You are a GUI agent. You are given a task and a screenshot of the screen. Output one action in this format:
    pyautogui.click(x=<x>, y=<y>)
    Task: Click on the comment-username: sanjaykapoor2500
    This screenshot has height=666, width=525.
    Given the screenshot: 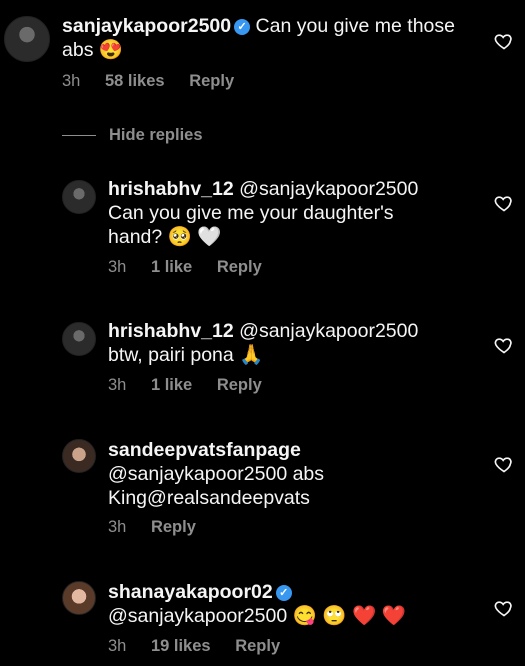 What is the action you would take?
    pyautogui.click(x=146, y=26)
    